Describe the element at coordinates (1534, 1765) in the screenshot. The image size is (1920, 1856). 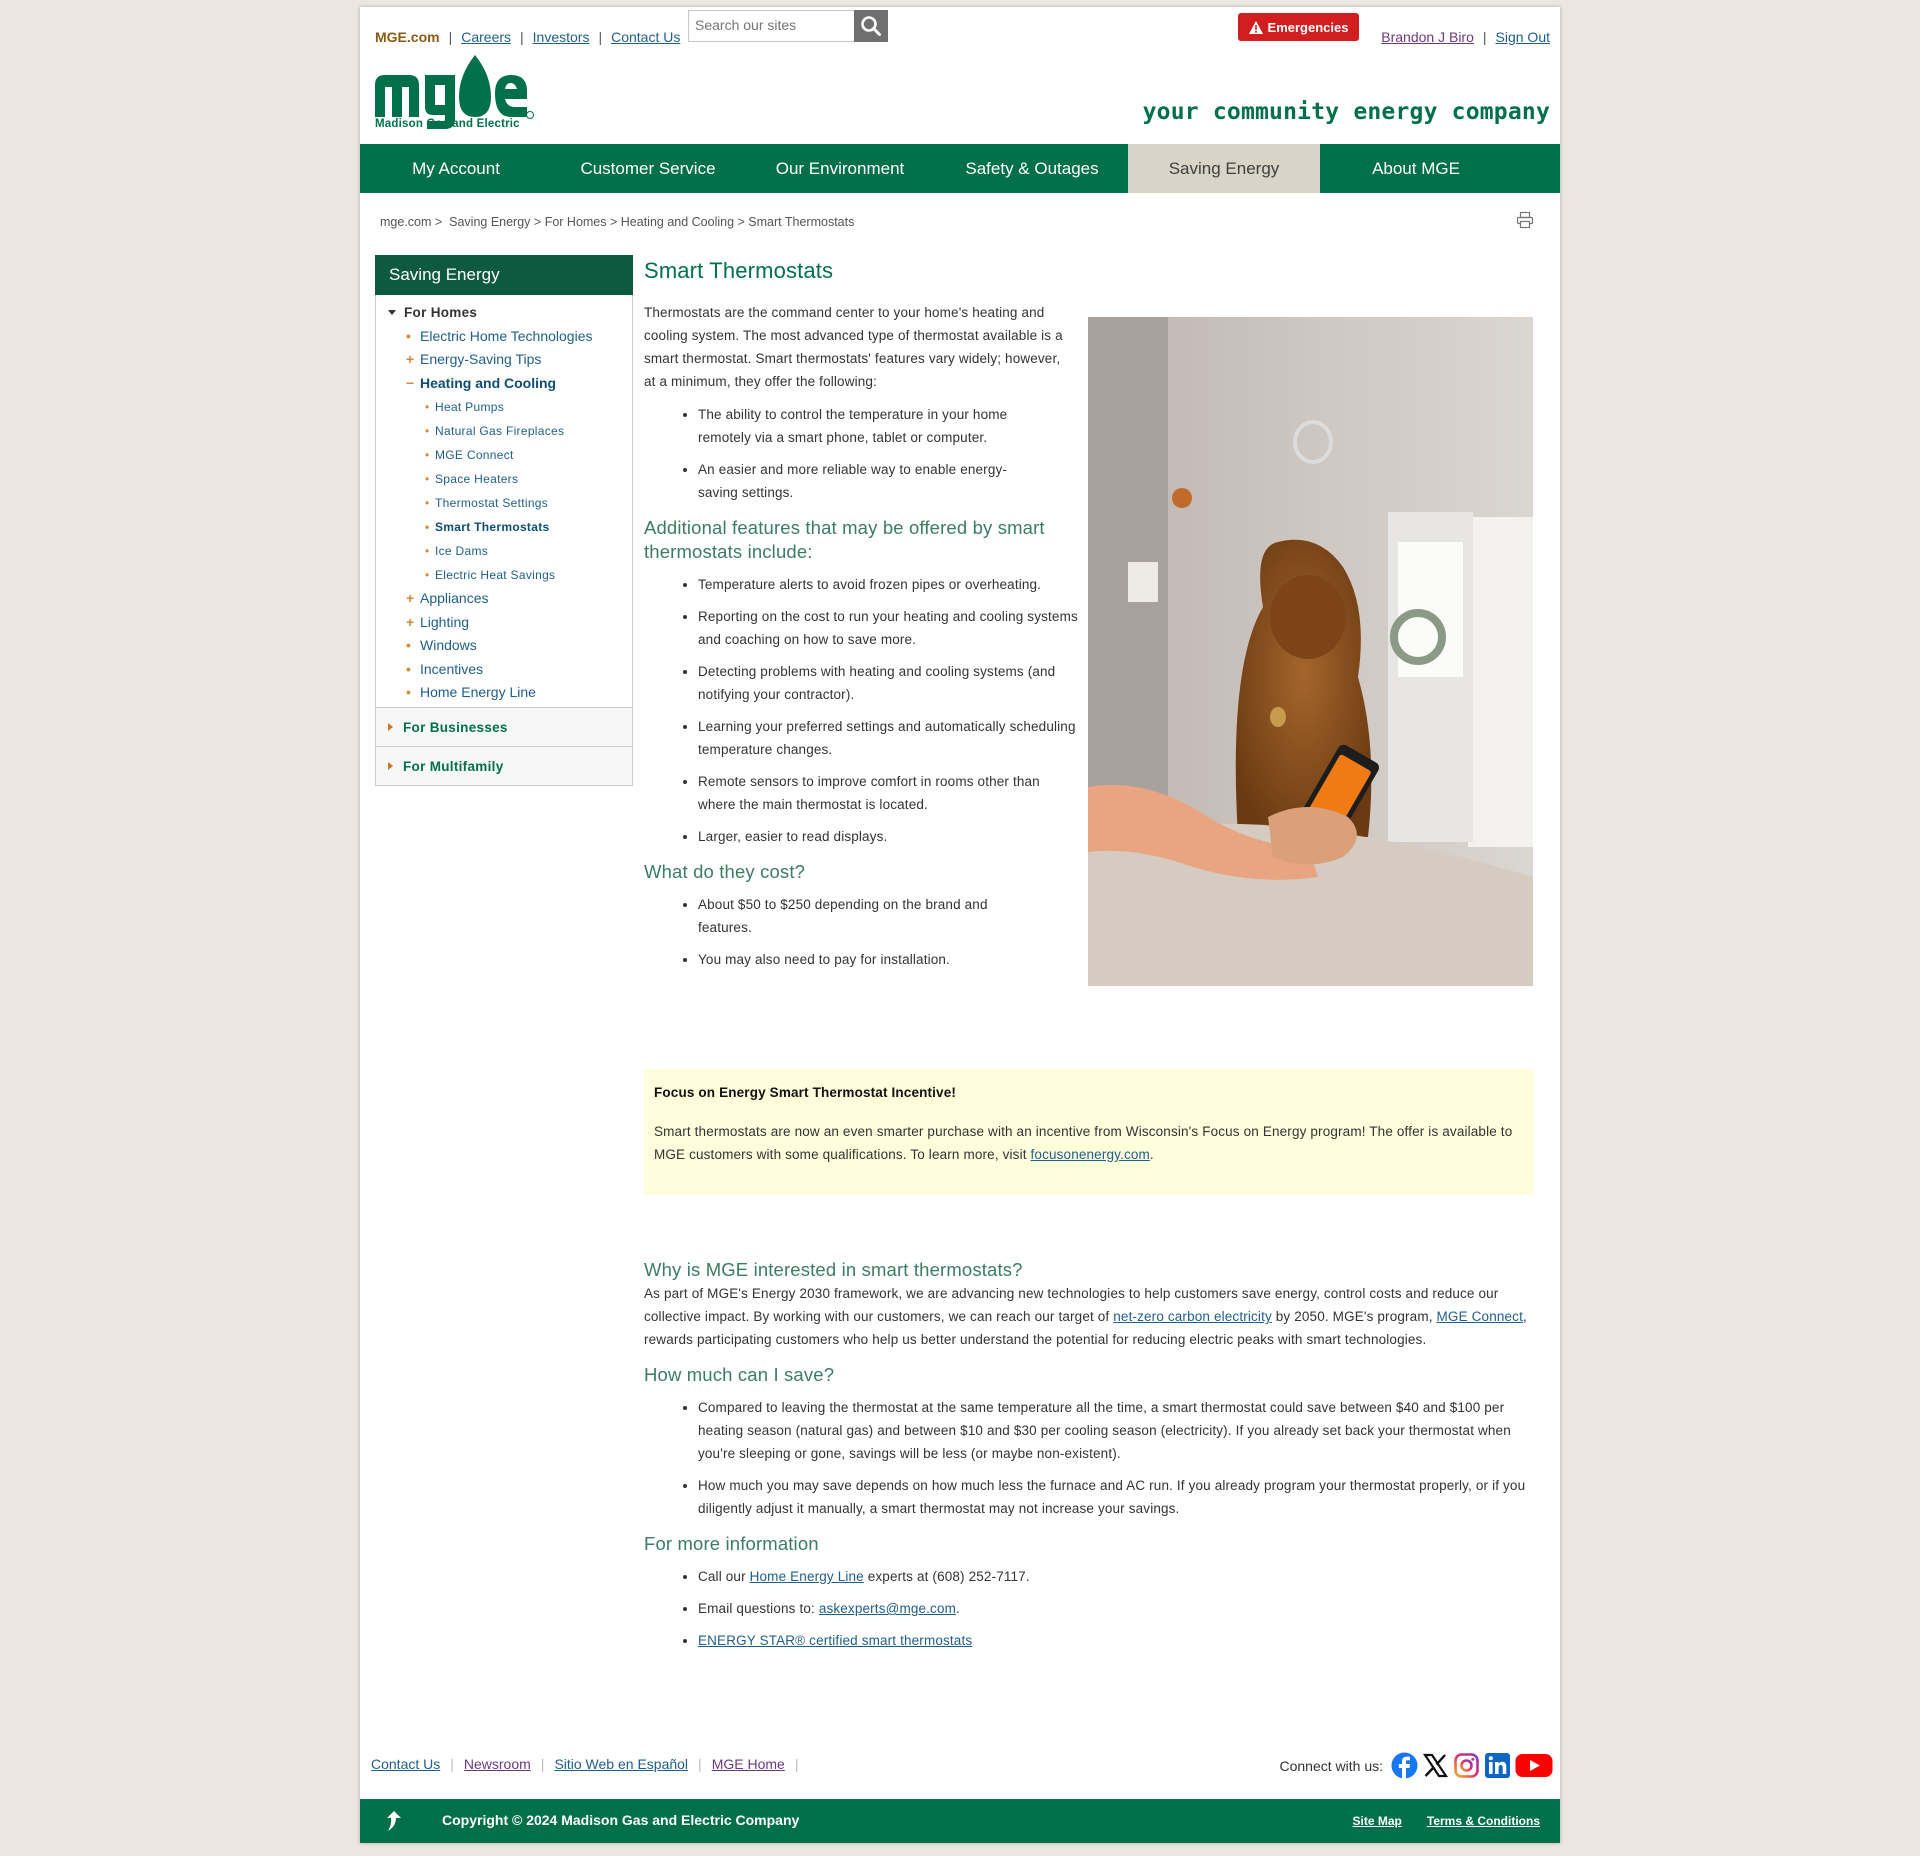
I see `youtube-icon` at that location.